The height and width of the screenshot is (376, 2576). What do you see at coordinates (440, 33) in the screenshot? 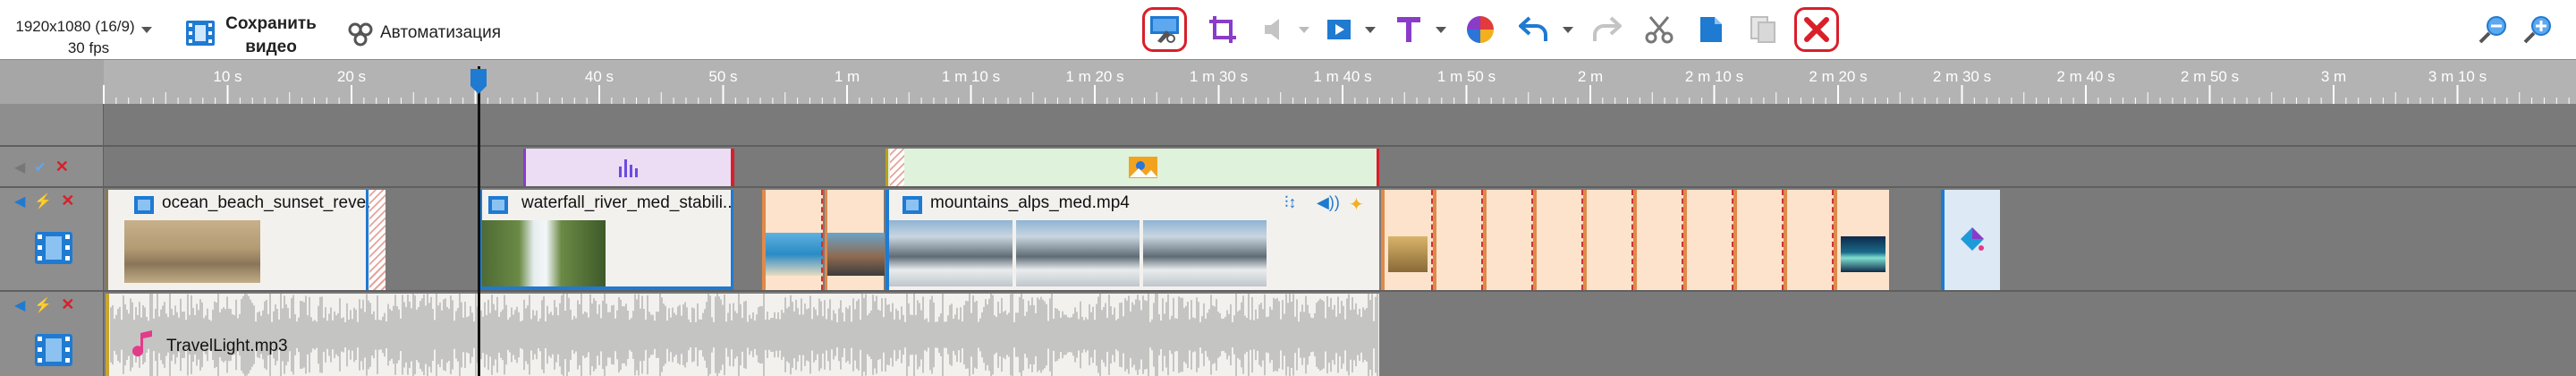
I see `automation-label: Автоматизация` at bounding box center [440, 33].